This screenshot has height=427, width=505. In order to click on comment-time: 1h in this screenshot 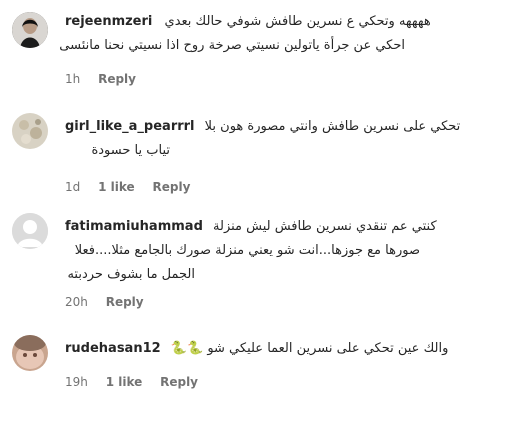, I will do `click(73, 79)`.